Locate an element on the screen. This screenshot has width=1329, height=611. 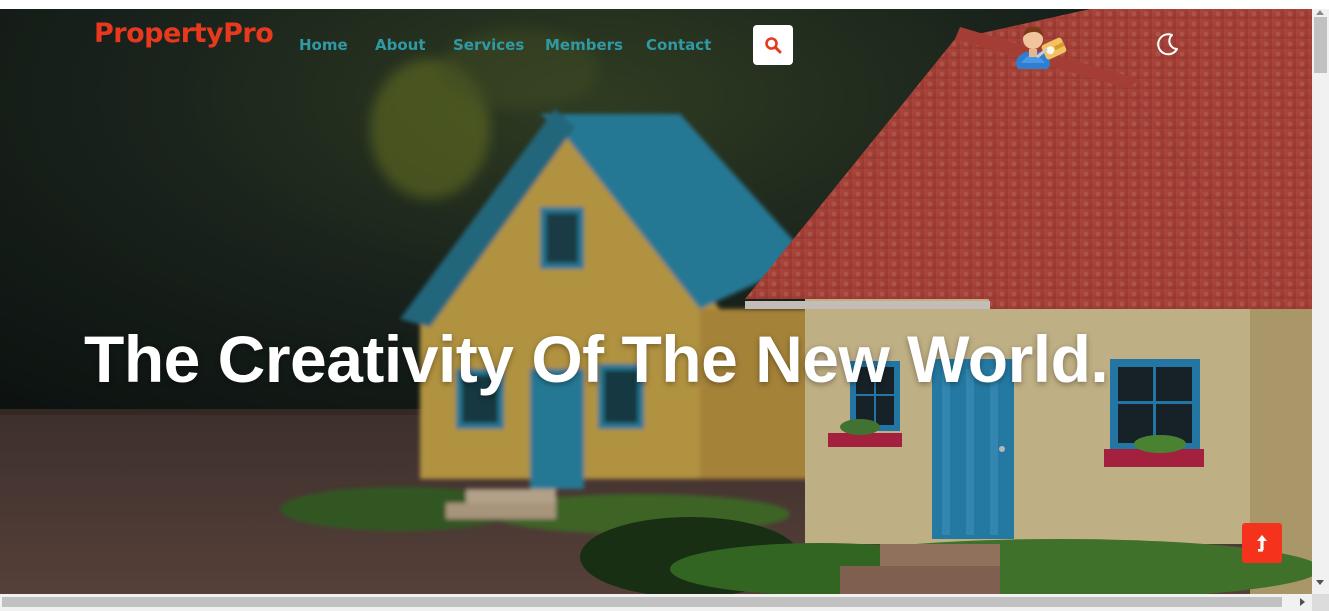
nav-link-contact: Contact is located at coordinates (678, 45).